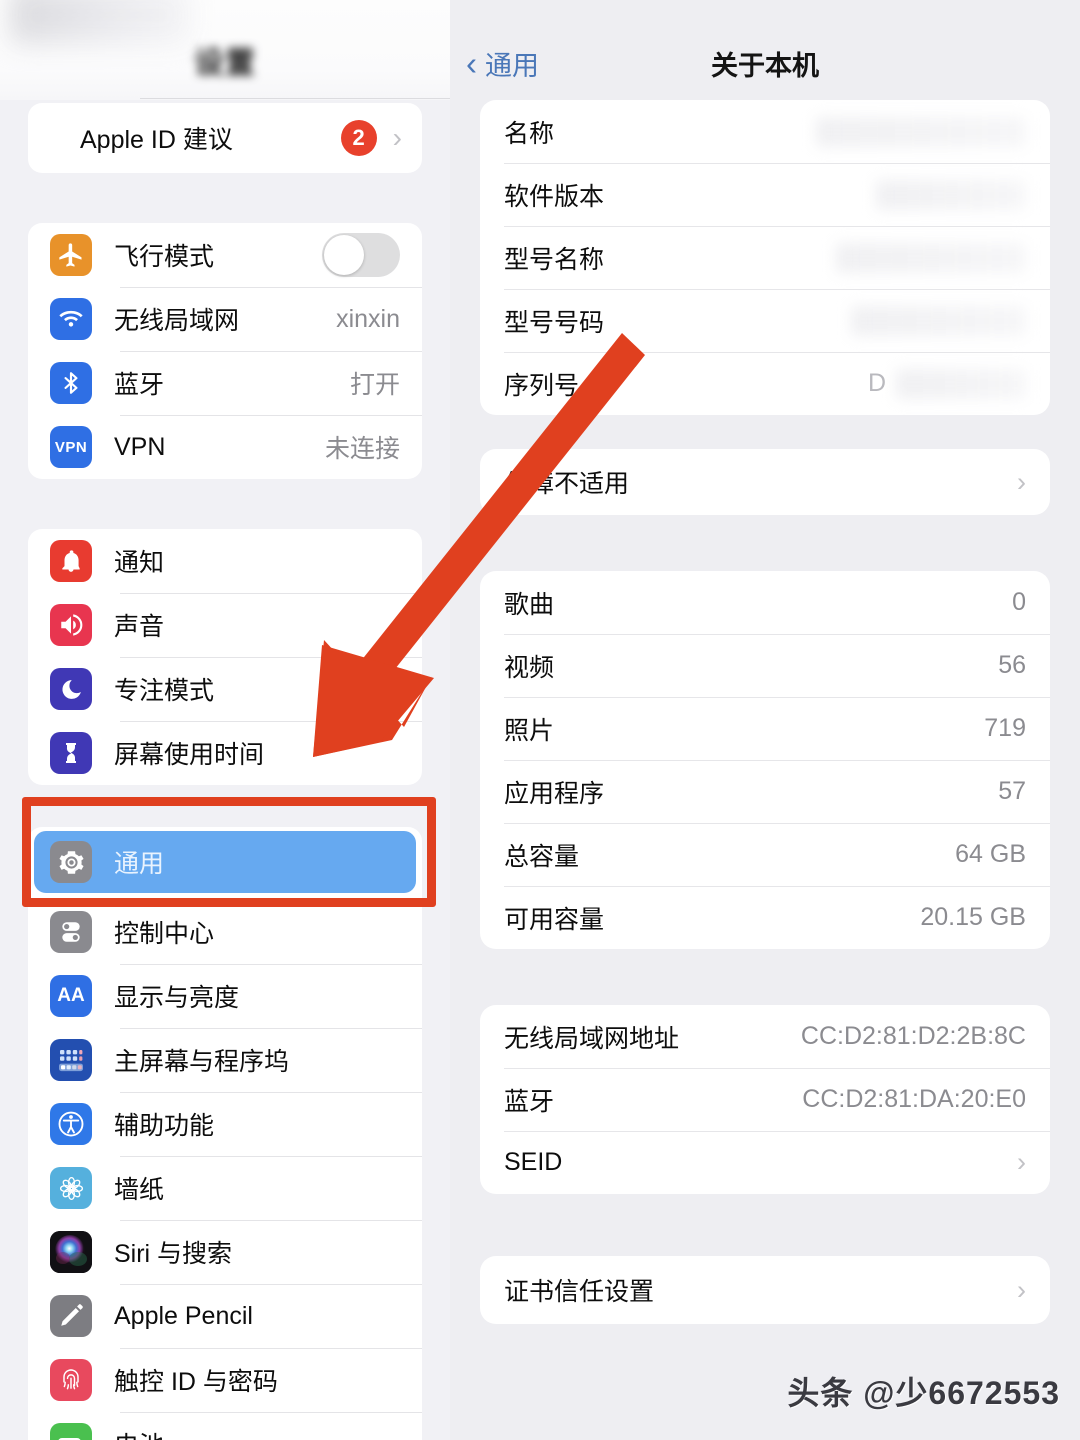 This screenshot has height=1440, width=1080. Describe the element at coordinates (173, 1254) in the screenshot. I see `sidebar-item-label: Siri 与搜索` at that location.